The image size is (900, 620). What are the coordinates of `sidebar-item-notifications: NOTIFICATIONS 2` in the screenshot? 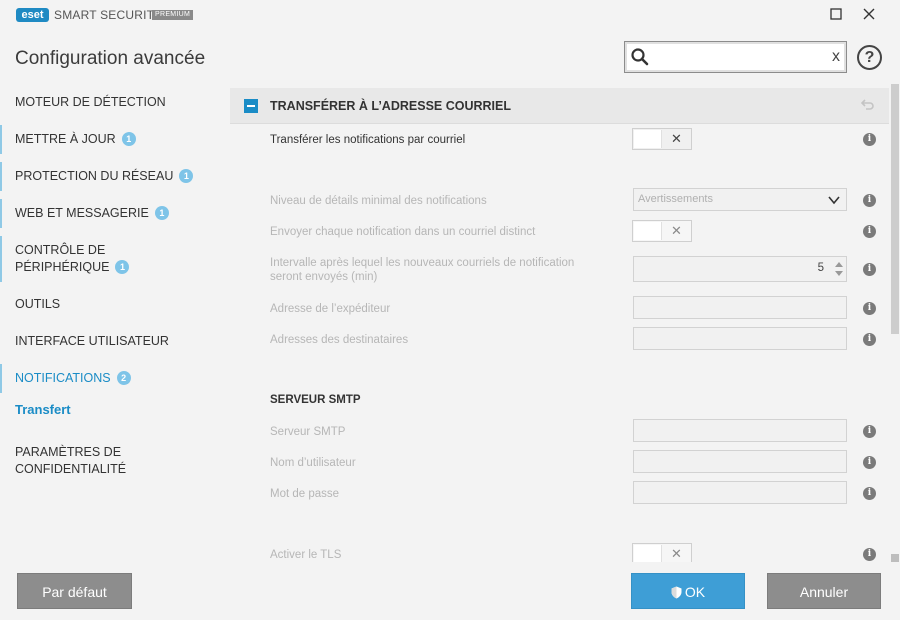 It's located at (73, 378).